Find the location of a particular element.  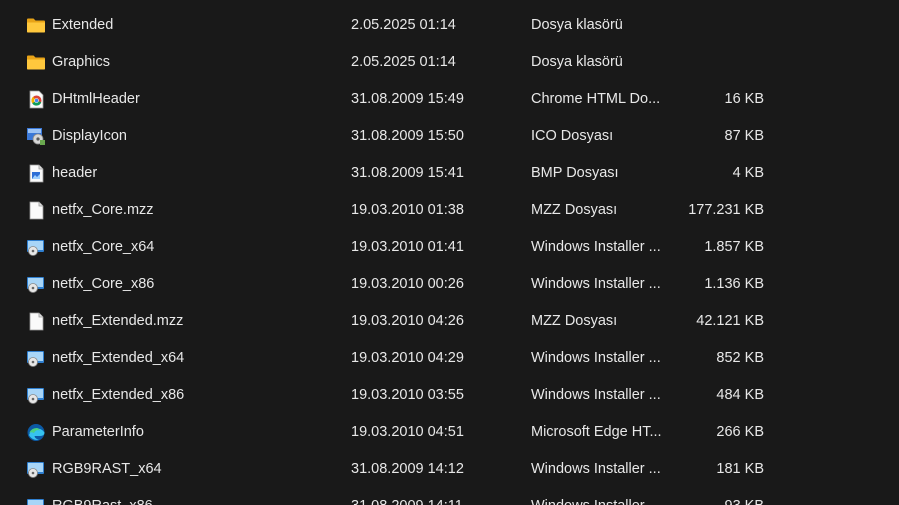

file-type: BMP Dosyası is located at coordinates (575, 173).